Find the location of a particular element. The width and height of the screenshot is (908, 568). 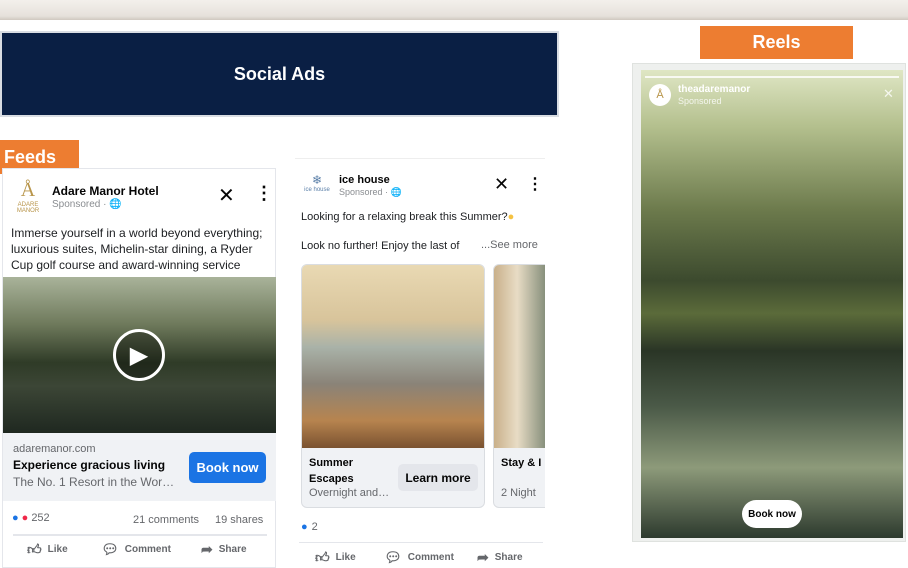

sponsored-label: Sponsored is located at coordinates (700, 101).